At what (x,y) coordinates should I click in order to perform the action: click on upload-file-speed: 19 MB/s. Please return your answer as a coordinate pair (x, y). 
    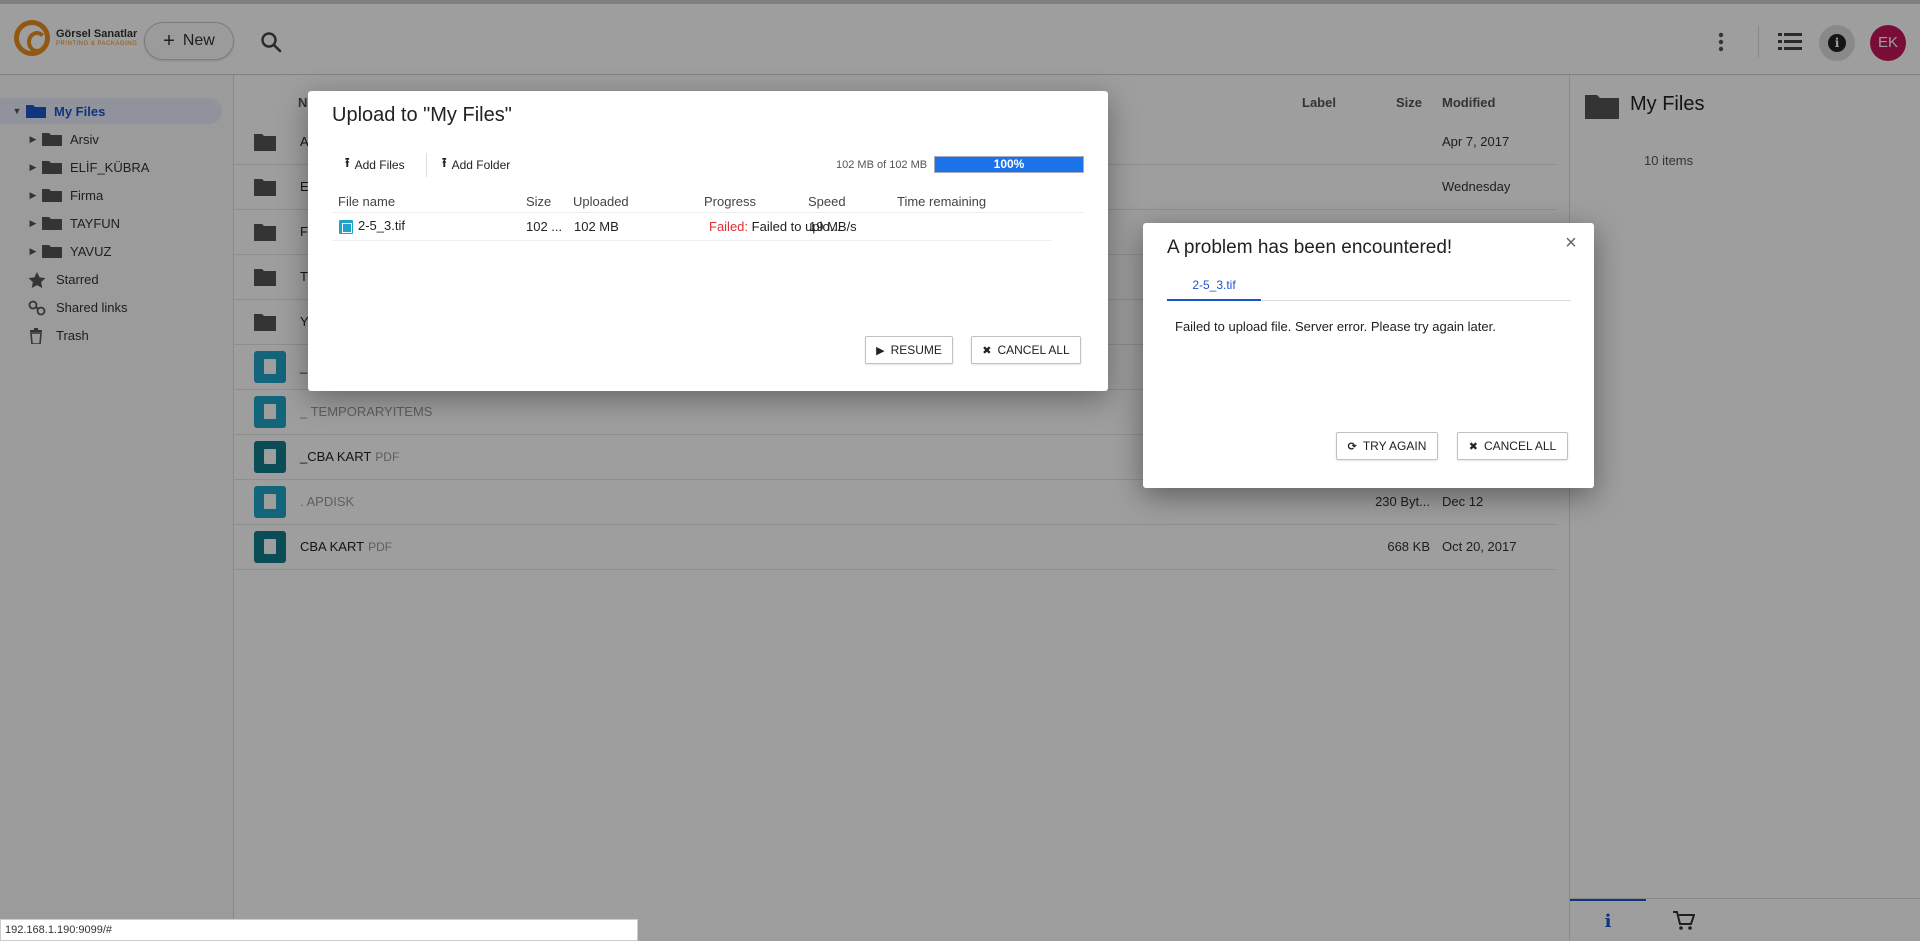
    Looking at the image, I should click on (833, 226).